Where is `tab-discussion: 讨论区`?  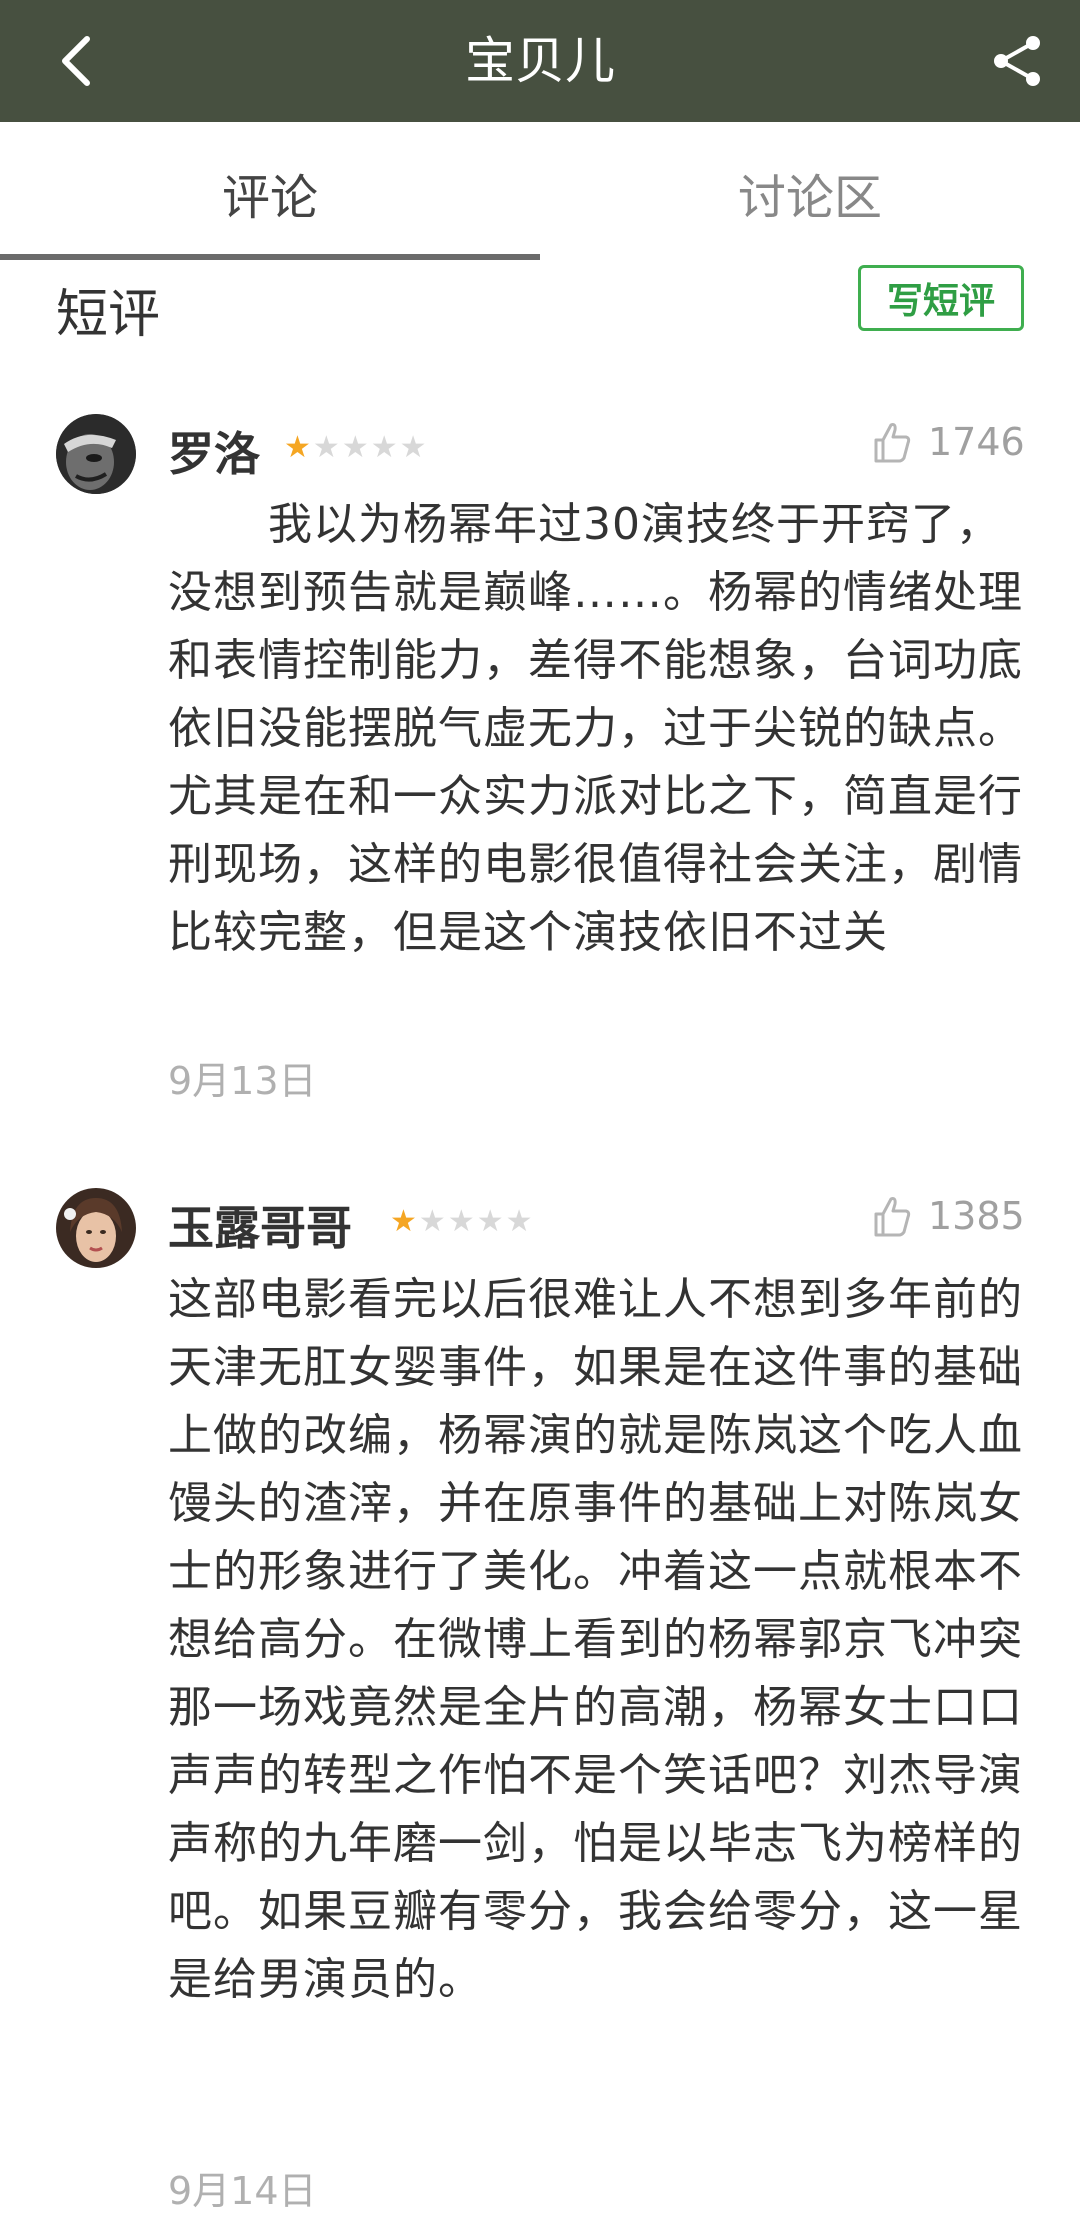 tab-discussion: 讨论区 is located at coordinates (810, 193).